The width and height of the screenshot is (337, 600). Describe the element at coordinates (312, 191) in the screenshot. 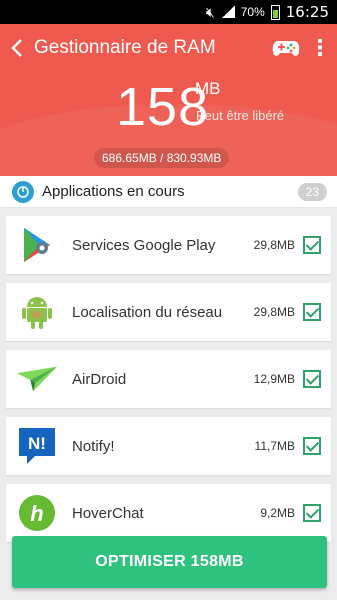

I see `running-apps-count: 23` at that location.